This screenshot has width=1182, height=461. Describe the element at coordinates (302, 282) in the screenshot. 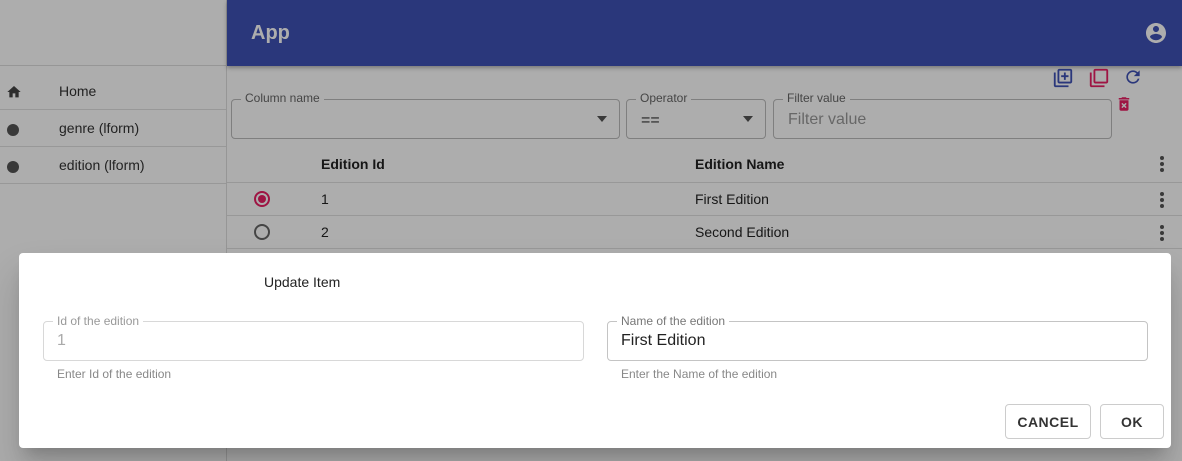

I see `dialog-title: Update Item` at that location.